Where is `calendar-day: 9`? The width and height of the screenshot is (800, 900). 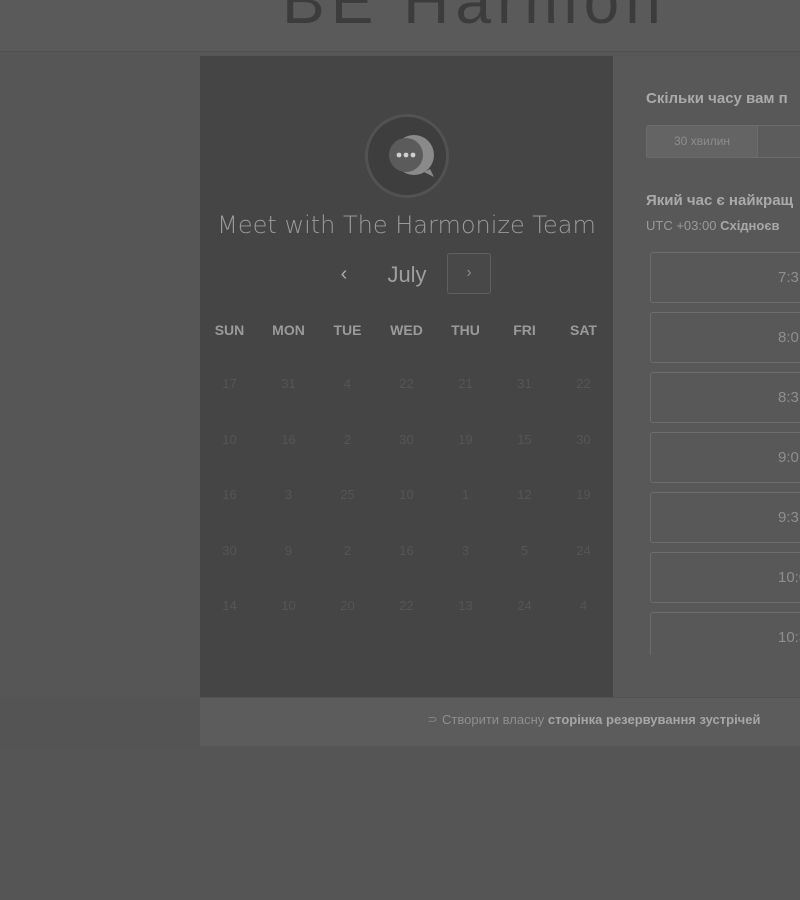 calendar-day: 9 is located at coordinates (288, 550).